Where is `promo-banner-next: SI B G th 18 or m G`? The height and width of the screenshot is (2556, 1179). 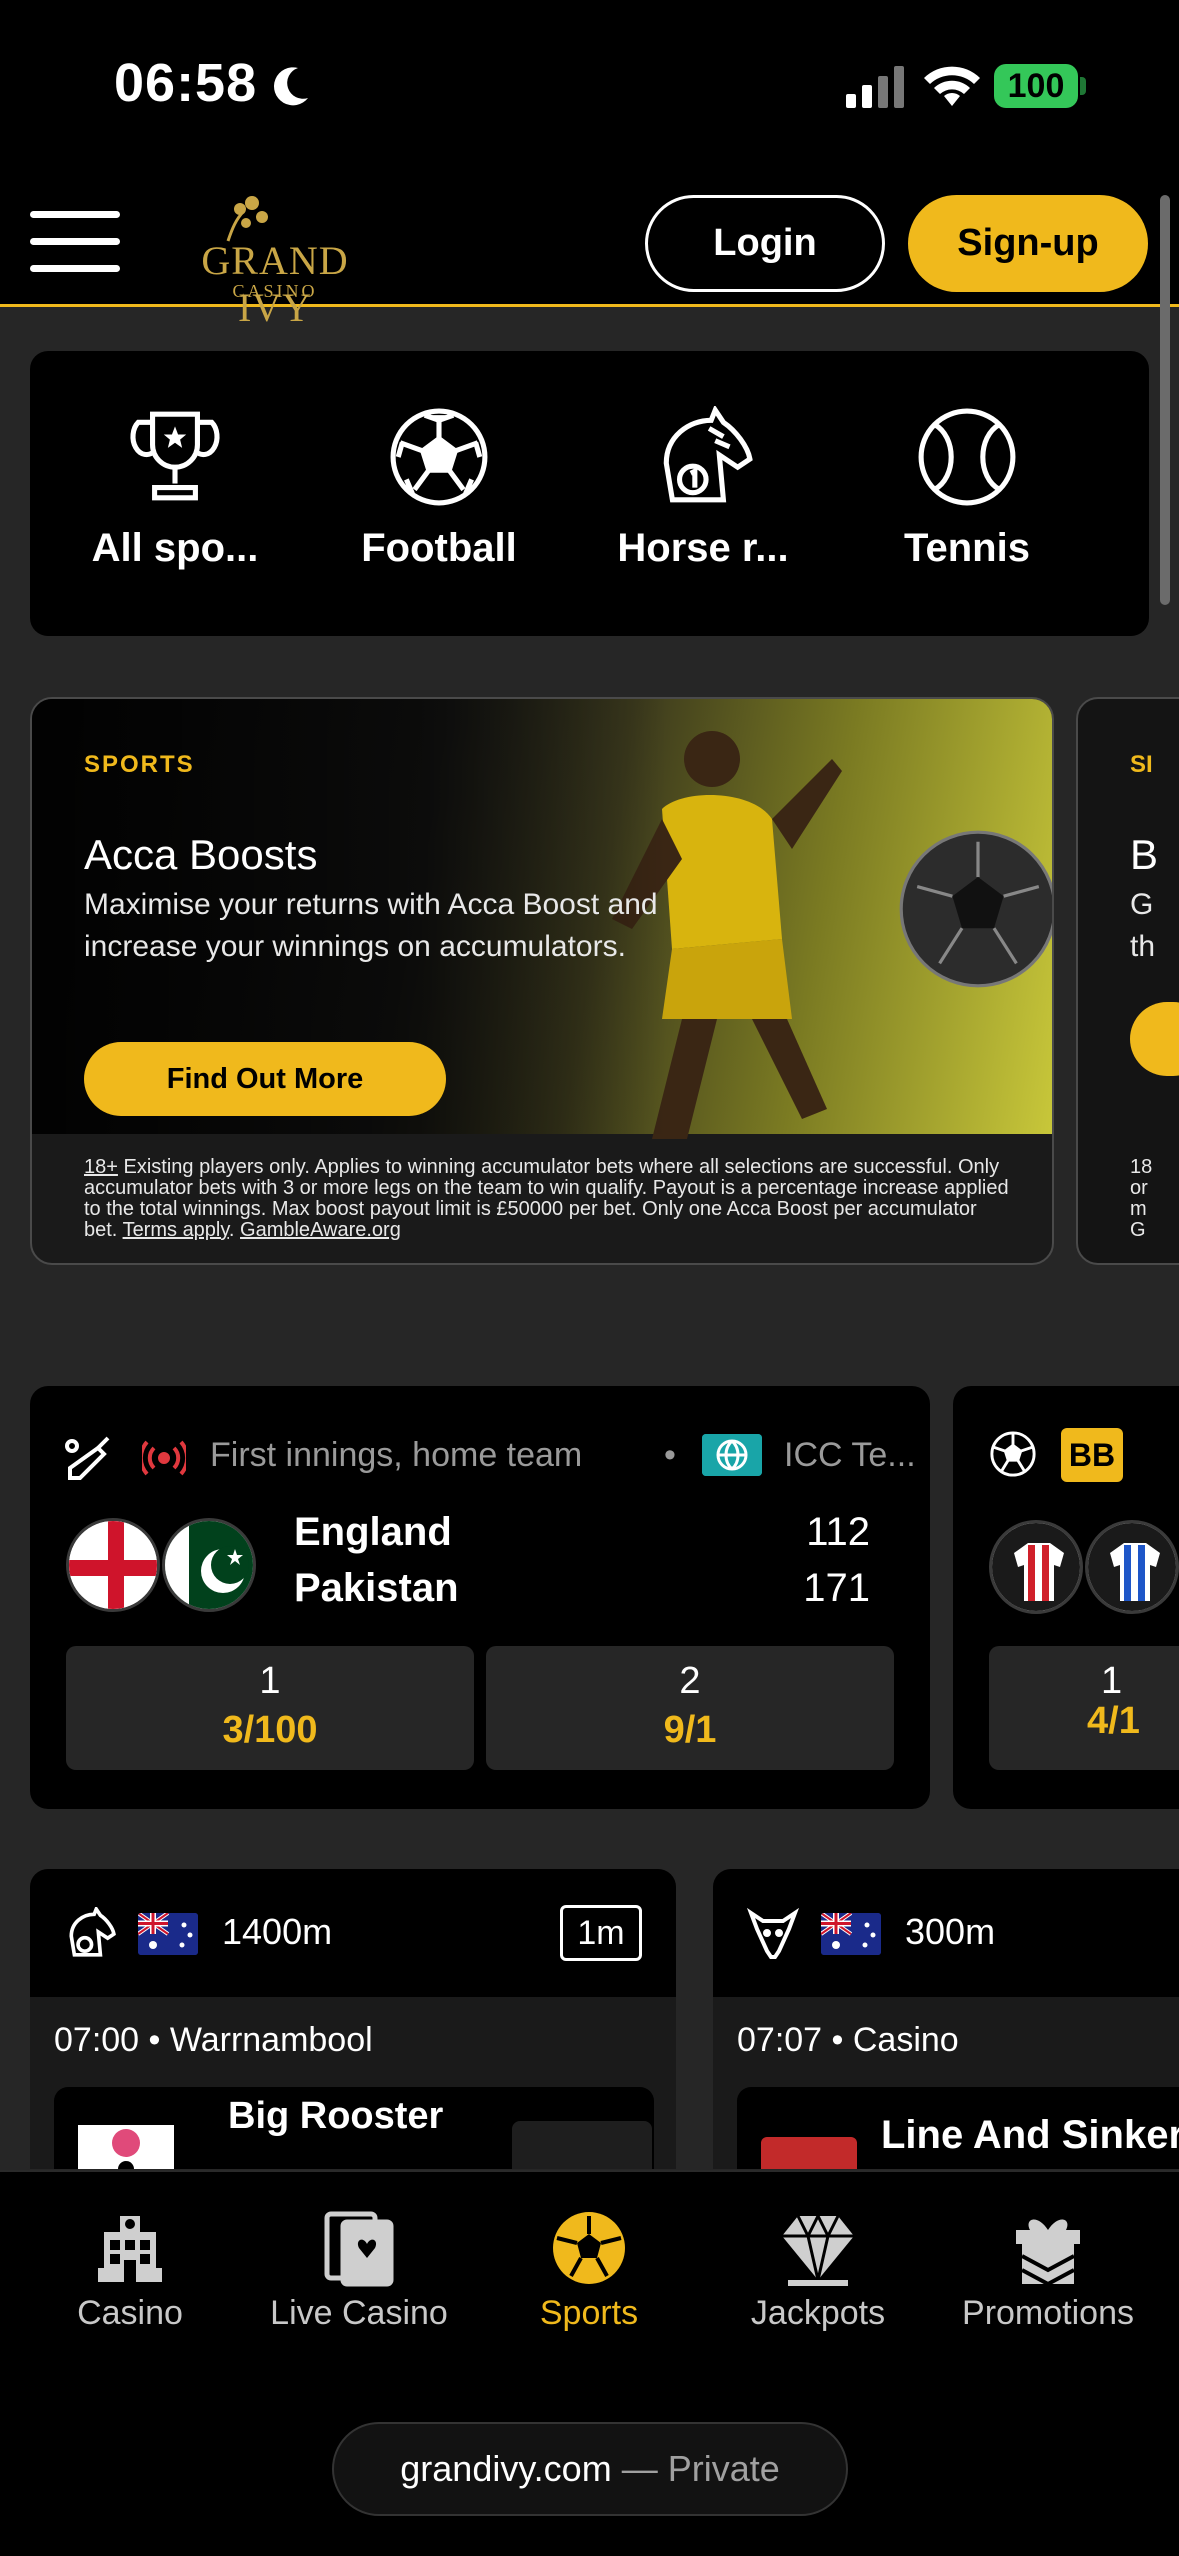
promo-banner-next: SI B G th 18 or m G is located at coordinates (1127, 981).